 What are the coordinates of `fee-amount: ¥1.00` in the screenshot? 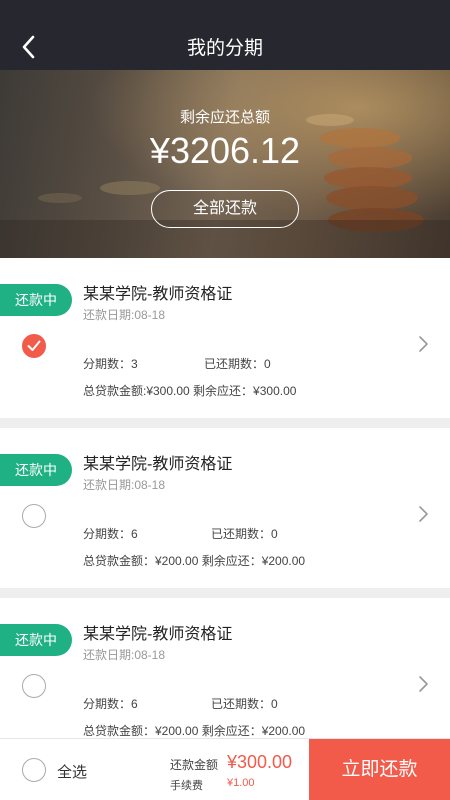 It's located at (241, 783).